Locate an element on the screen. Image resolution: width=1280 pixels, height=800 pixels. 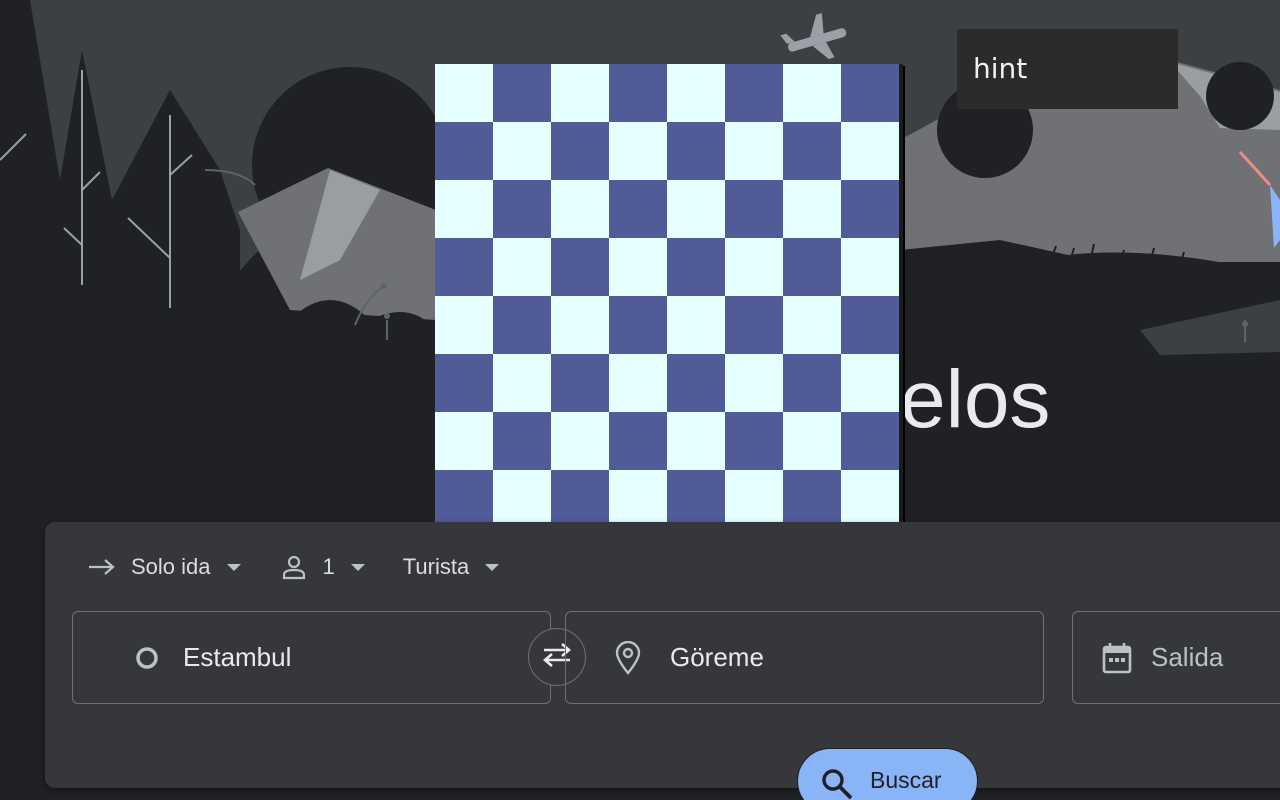
location-pin-icon is located at coordinates (628, 658).